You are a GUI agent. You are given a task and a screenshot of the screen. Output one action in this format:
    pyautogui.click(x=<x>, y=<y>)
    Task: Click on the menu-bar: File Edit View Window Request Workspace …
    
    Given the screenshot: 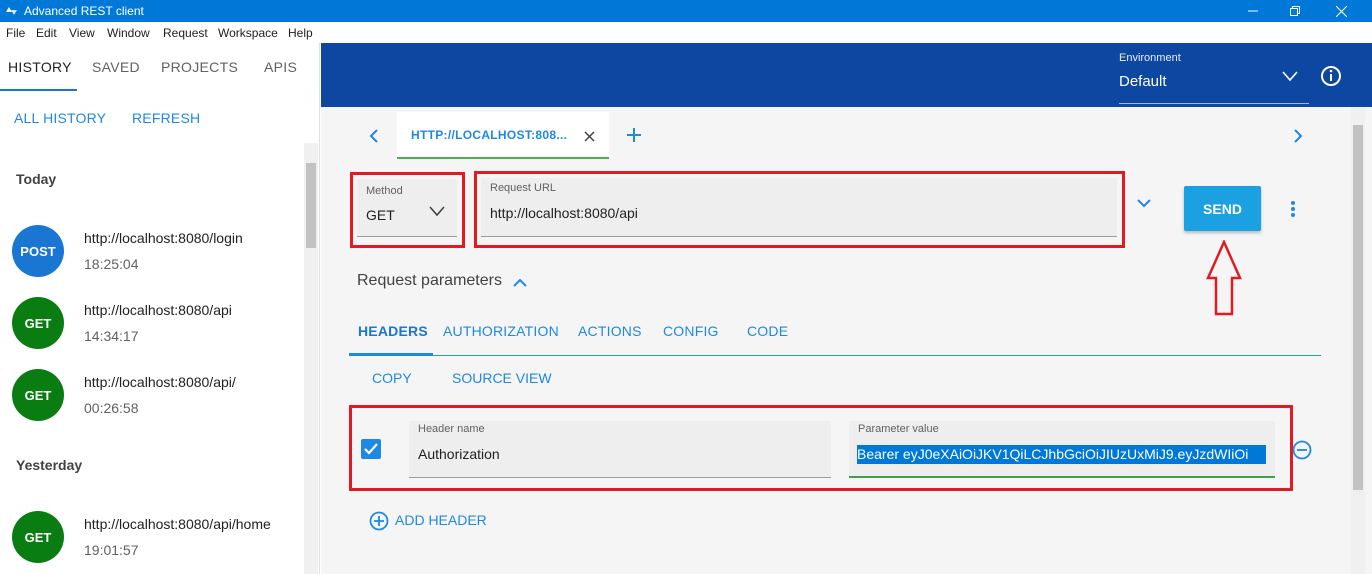 What is the action you would take?
    pyautogui.click(x=686, y=32)
    